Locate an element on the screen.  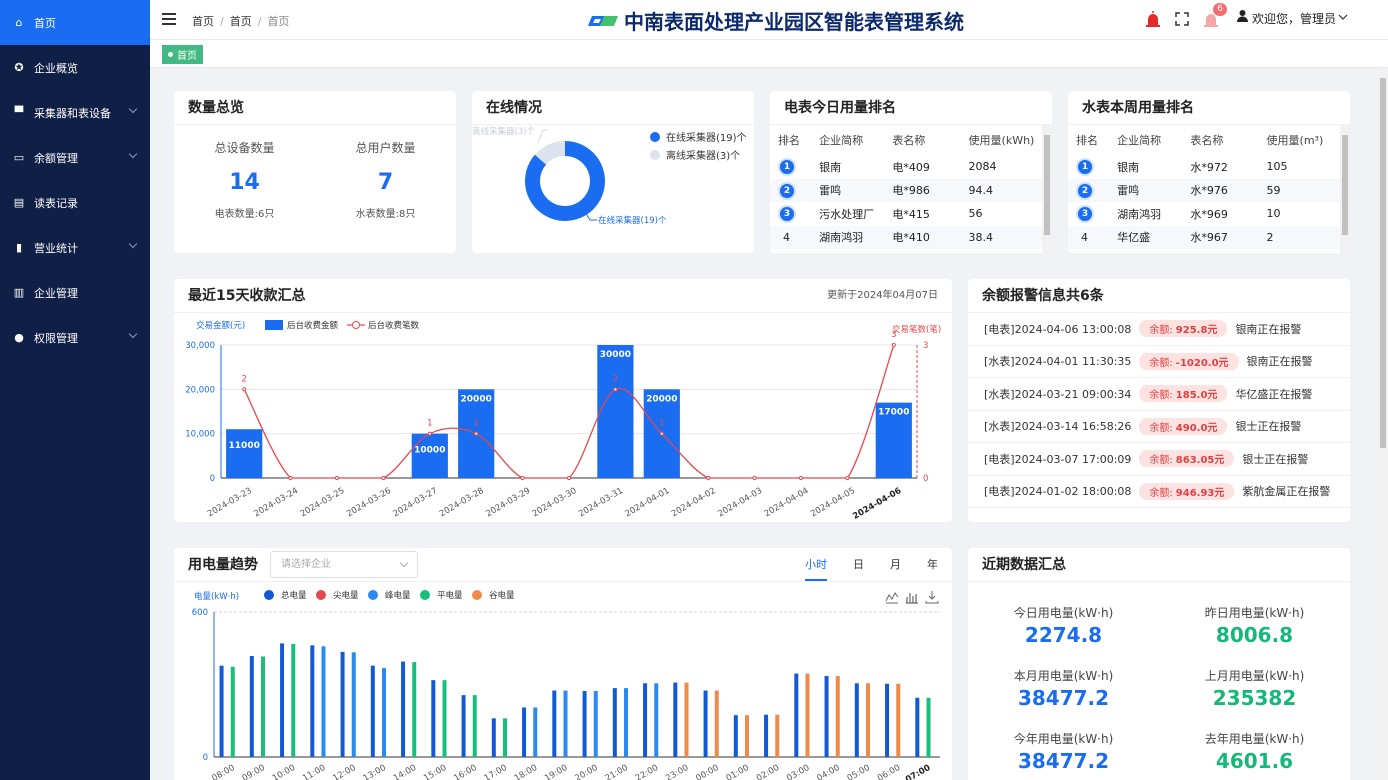
alert-row: [电表]2024-03-07 17:00:09 余额: 863.05元 银士正在报警 is located at coordinates (1159, 459).